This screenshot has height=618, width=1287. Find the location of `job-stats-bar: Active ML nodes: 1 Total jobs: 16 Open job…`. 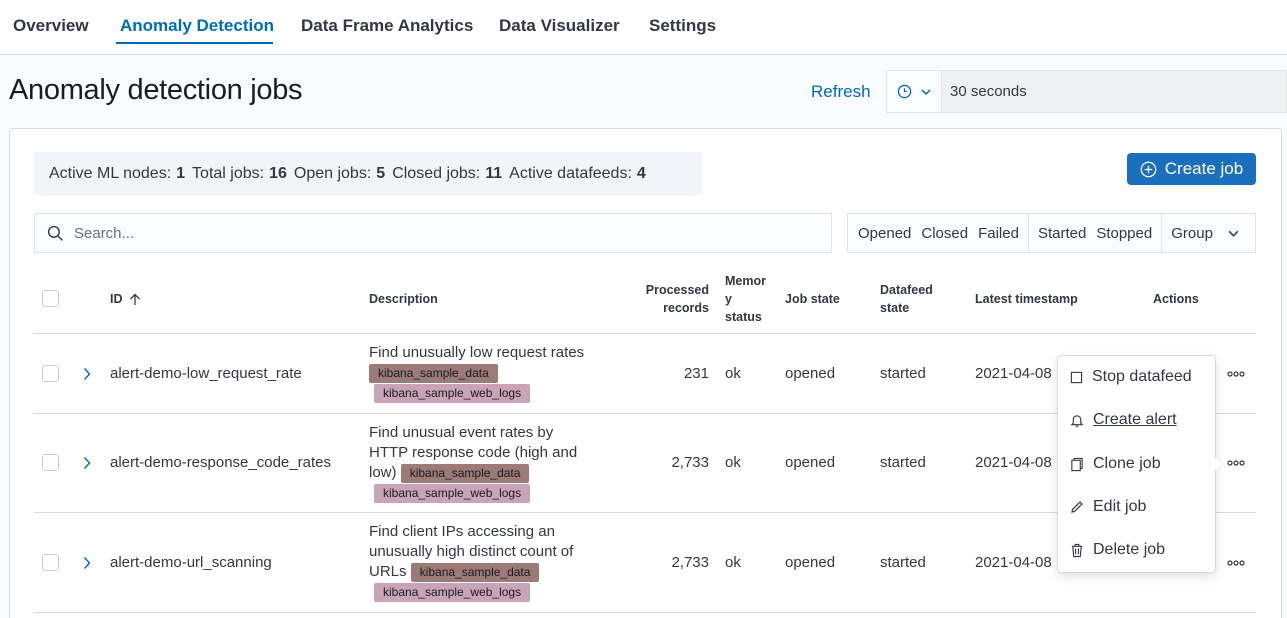

job-stats-bar: Active ML nodes: 1 Total jobs: 16 Open job… is located at coordinates (368, 173).